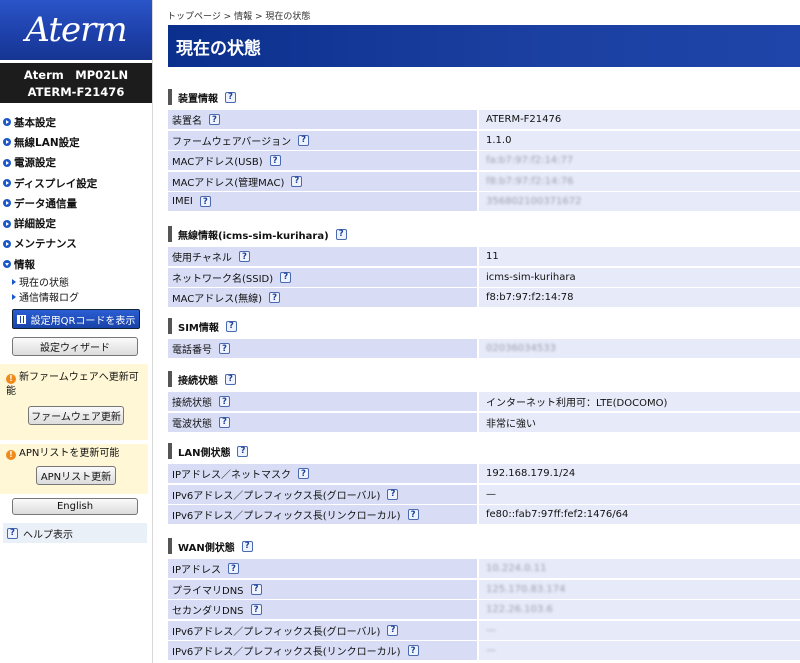  I want to click on firmware-update-button: ファームウェア更新, so click(76, 415).